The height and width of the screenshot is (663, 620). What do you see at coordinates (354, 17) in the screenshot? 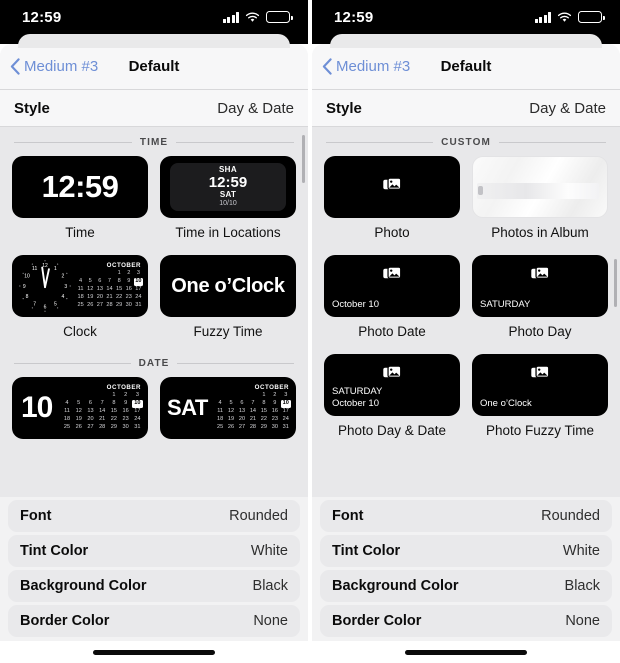
I see `status-bar-clock: 12:59` at bounding box center [354, 17].